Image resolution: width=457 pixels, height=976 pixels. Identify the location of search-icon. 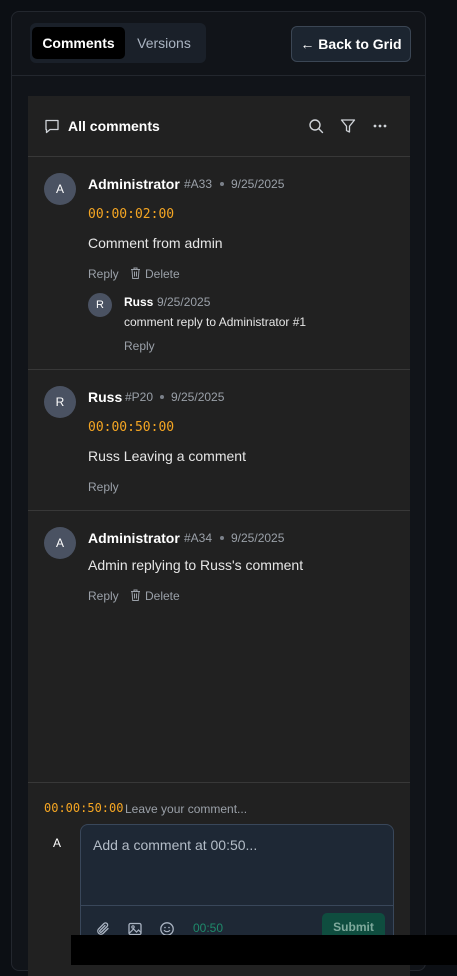
(316, 126).